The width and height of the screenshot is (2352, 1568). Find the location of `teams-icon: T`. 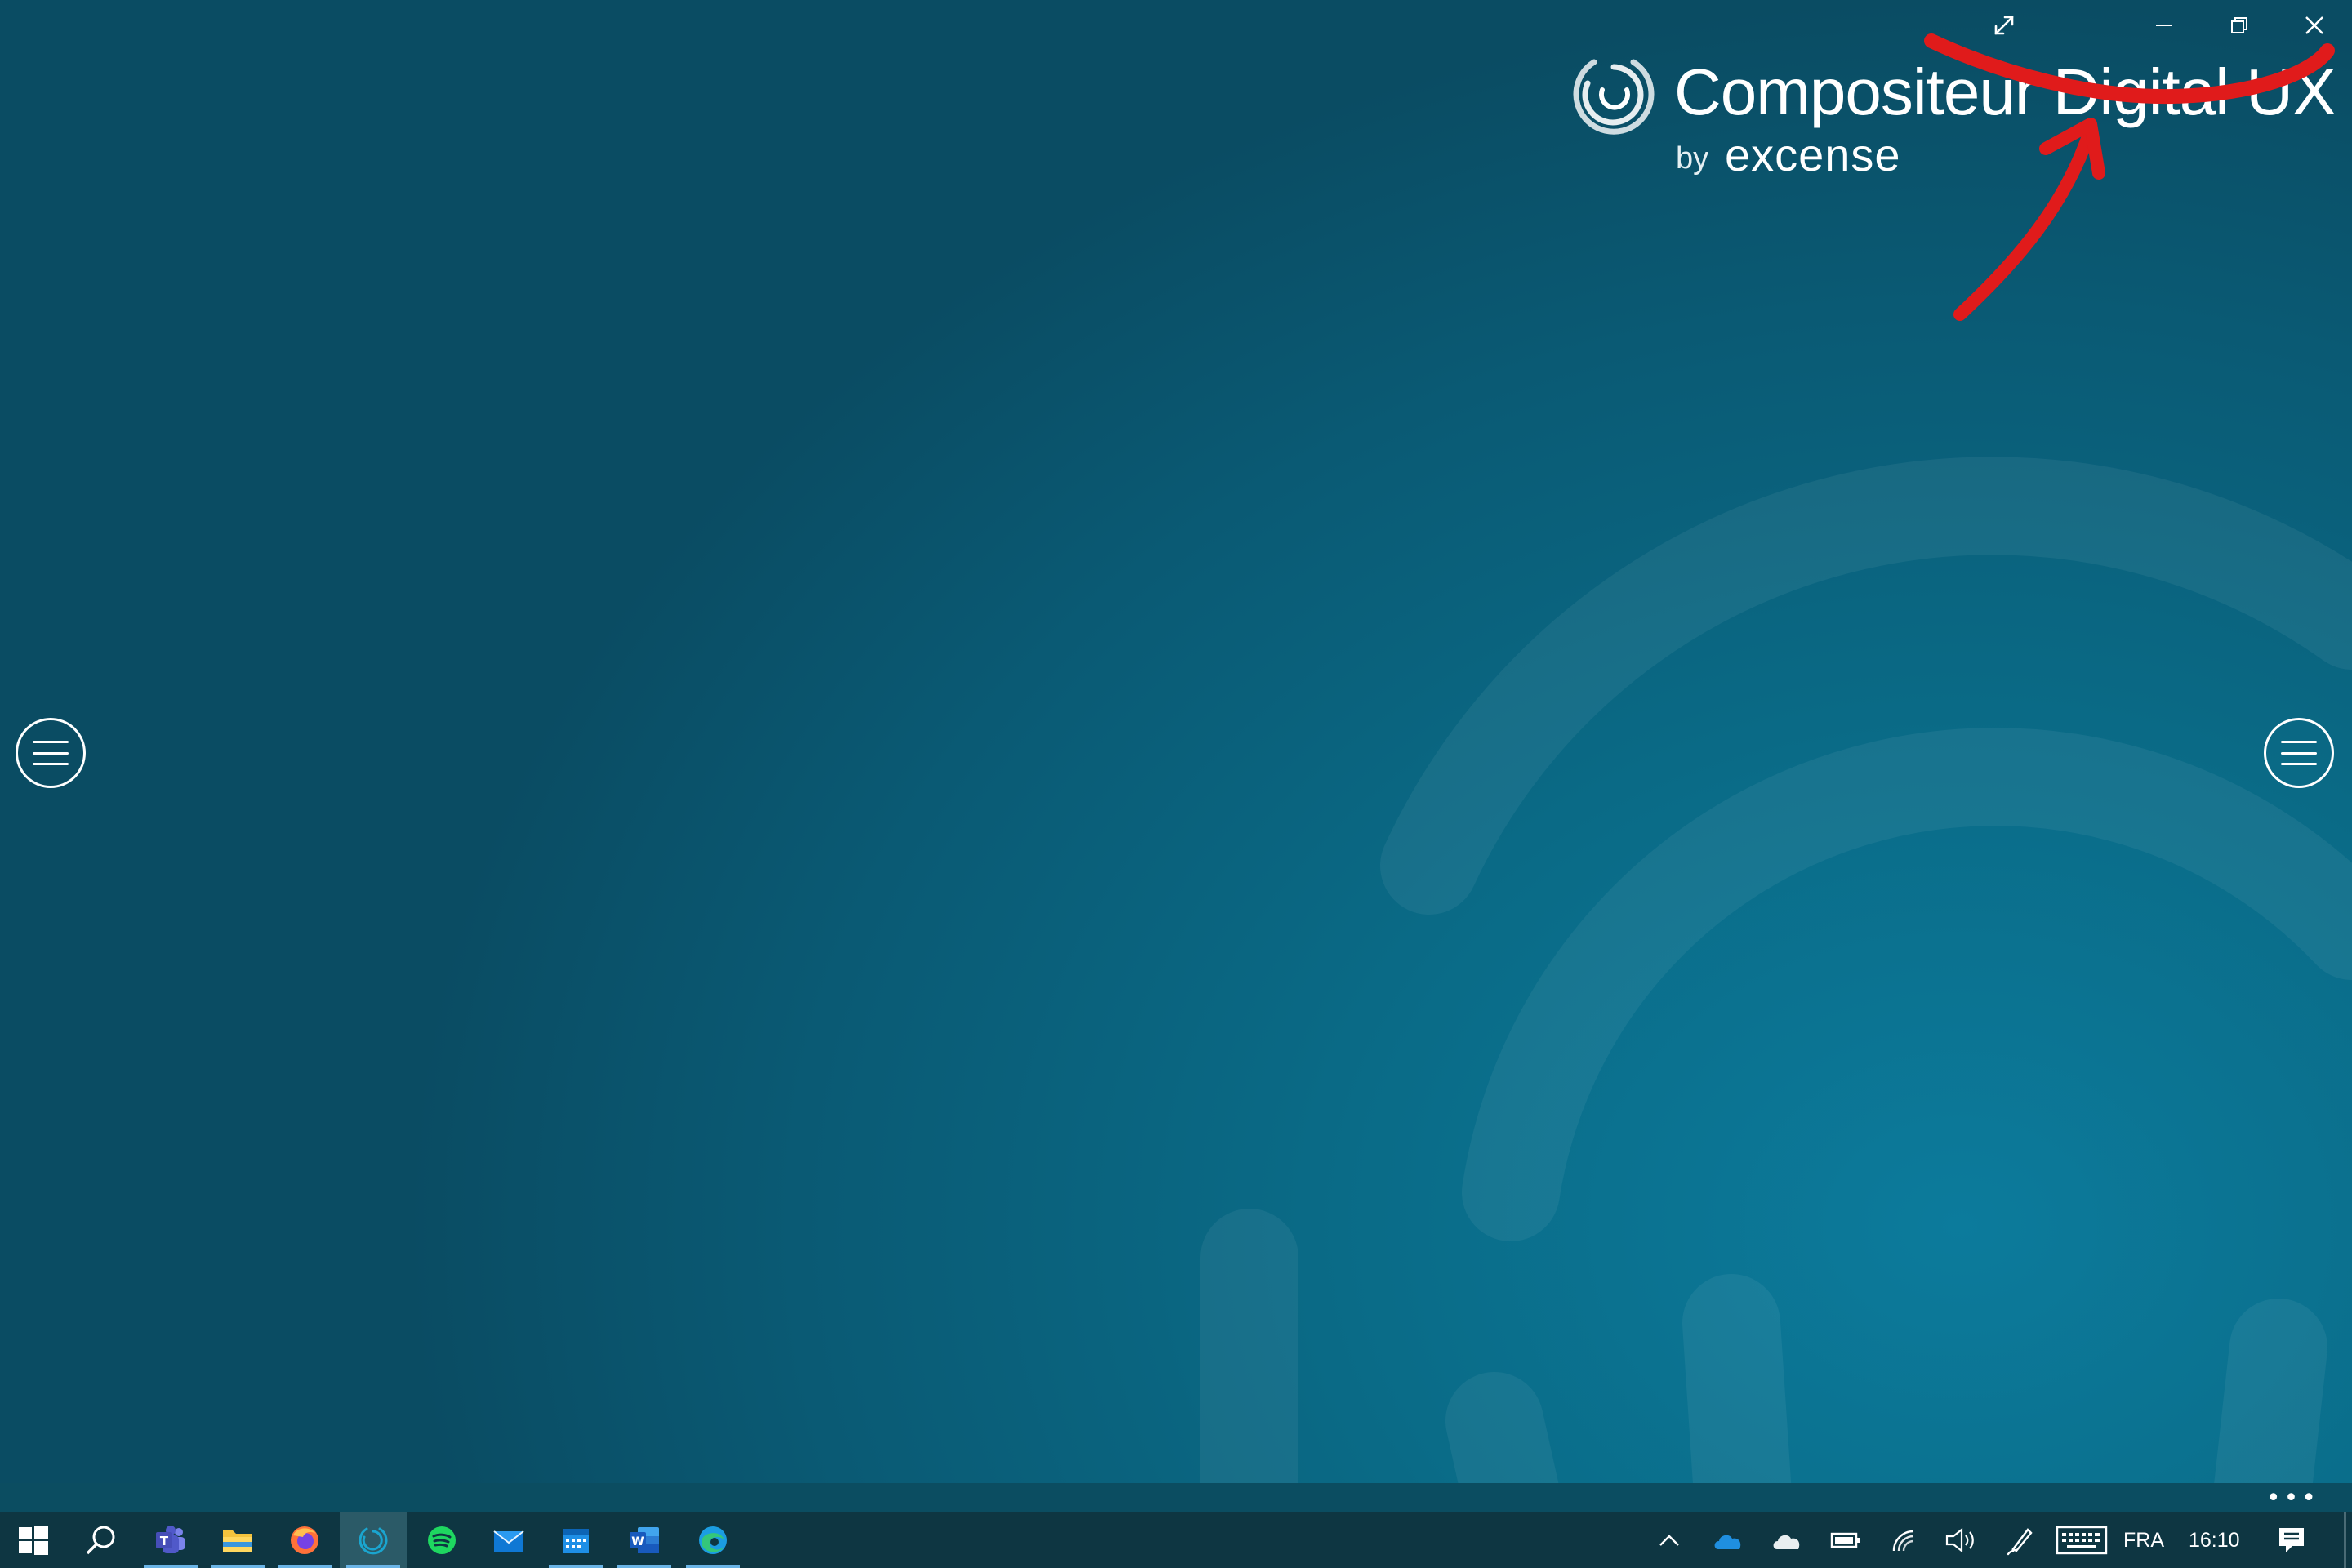

teams-icon: T is located at coordinates (170, 1539).